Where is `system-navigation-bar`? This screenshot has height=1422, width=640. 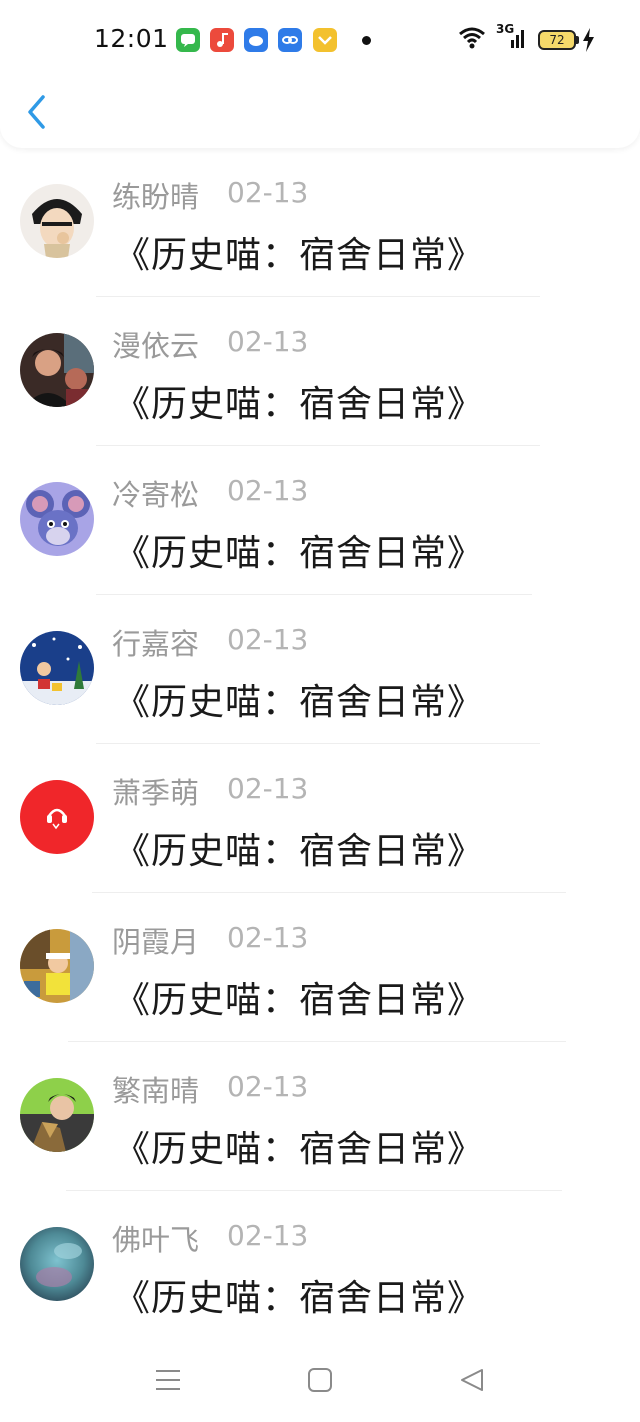 system-navigation-bar is located at coordinates (320, 1381).